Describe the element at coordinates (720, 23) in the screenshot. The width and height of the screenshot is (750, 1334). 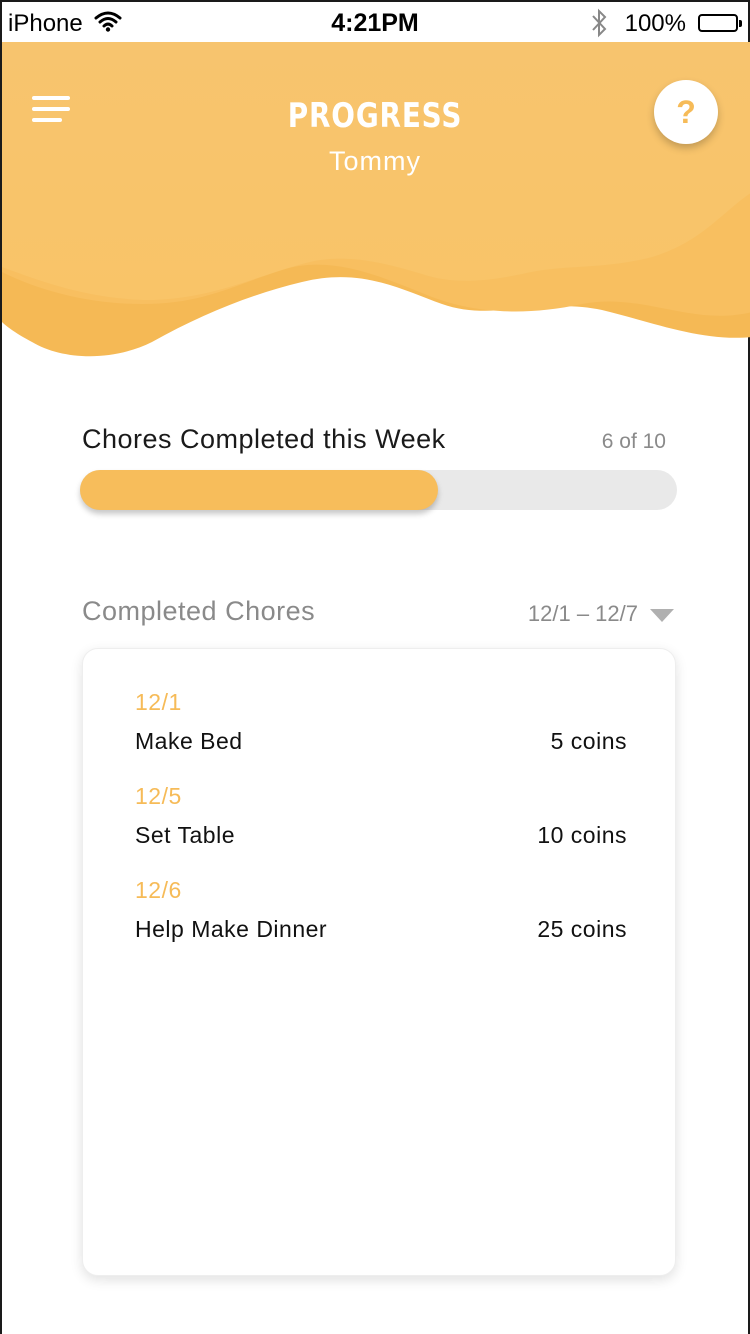
I see `battery-icon` at that location.